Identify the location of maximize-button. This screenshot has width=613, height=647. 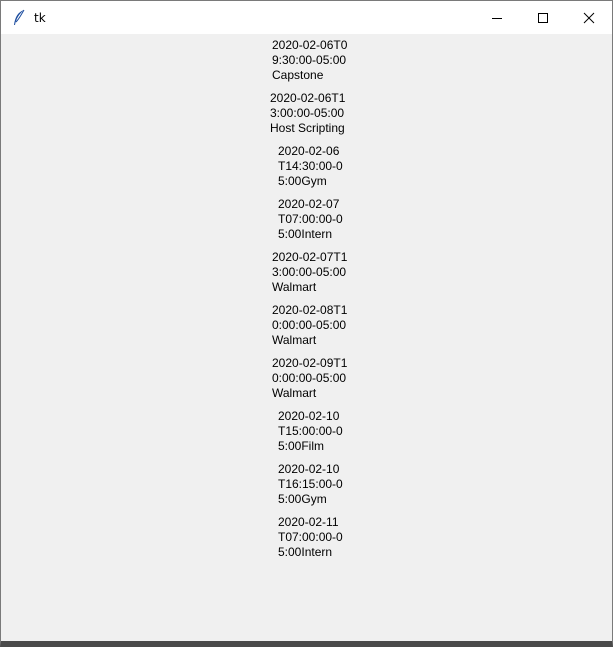
(543, 17).